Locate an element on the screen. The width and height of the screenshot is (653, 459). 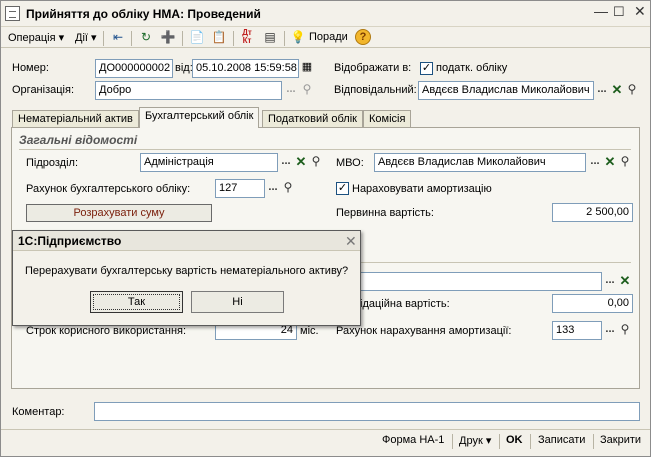
division-field: Адміністрація is located at coordinates (209, 162).